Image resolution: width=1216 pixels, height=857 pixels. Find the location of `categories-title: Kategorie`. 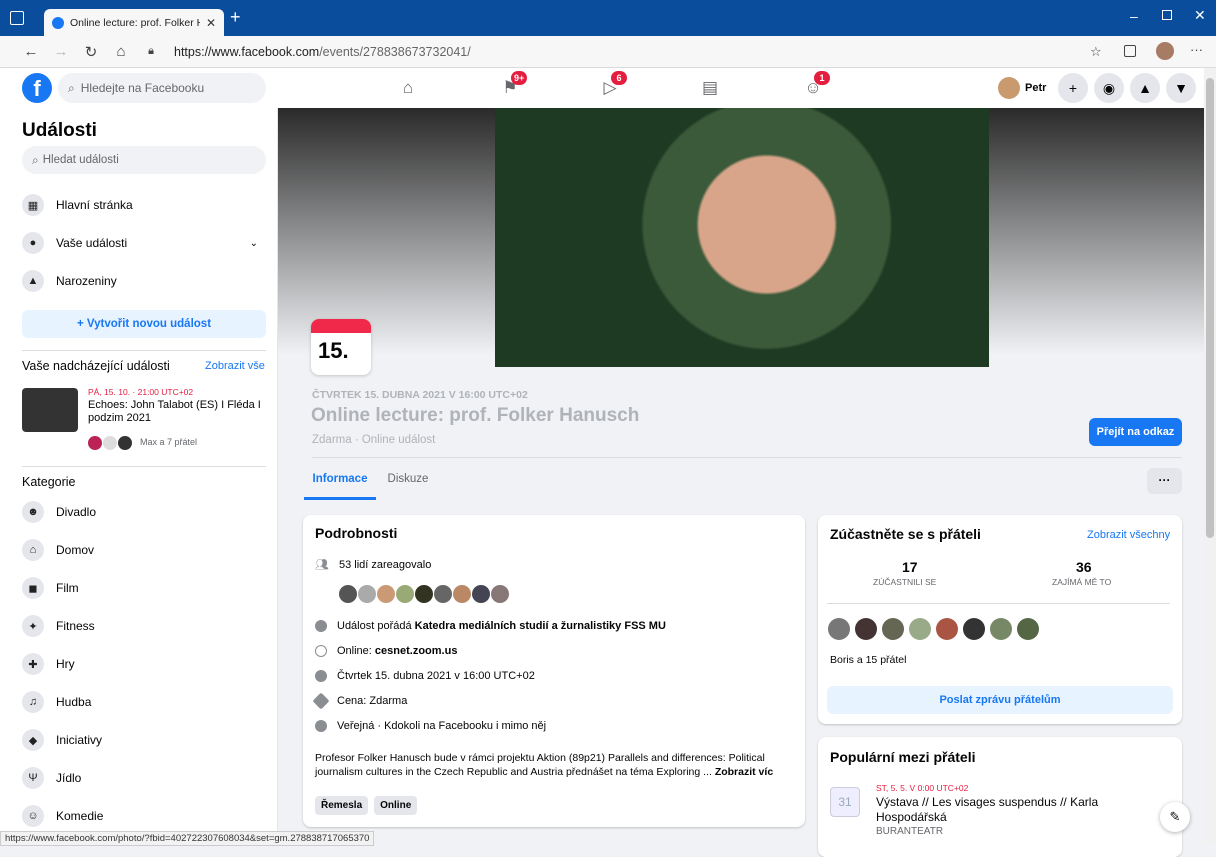

categories-title: Kategorie is located at coordinates (49, 482).